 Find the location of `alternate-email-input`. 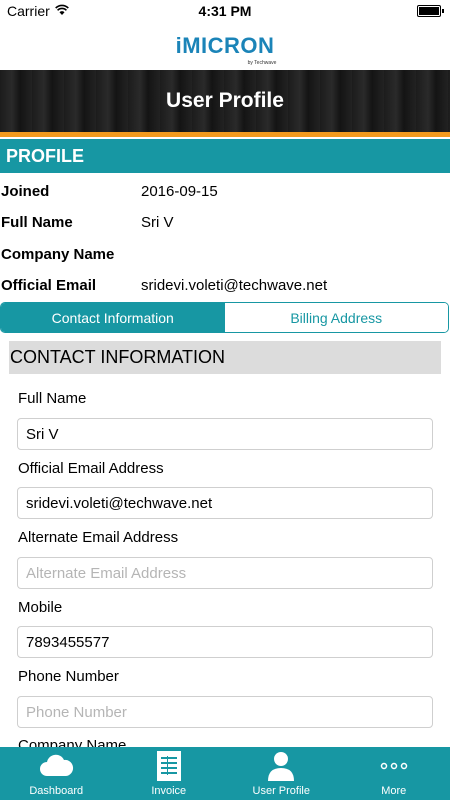

alternate-email-input is located at coordinates (225, 573).